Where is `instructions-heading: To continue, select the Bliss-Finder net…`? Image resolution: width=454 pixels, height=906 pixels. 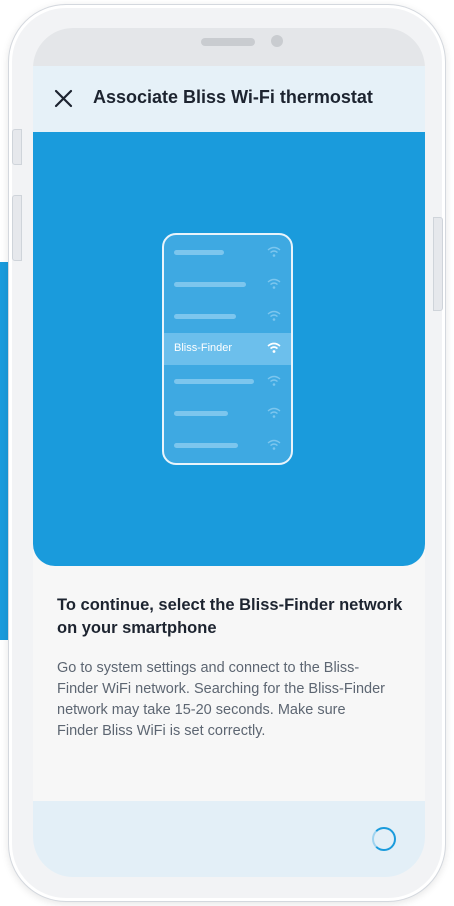 instructions-heading: To continue, select the Bliss-Finder net… is located at coordinates (230, 616).